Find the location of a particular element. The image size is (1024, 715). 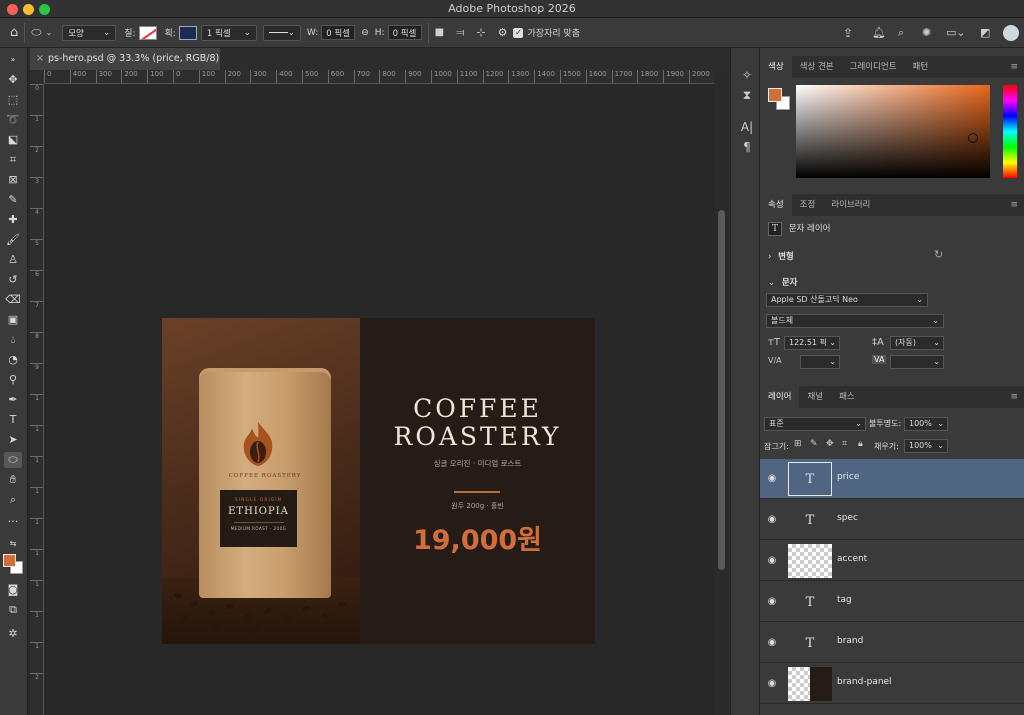

generative-fill-icon: ✲ is located at coordinates (13, 634).